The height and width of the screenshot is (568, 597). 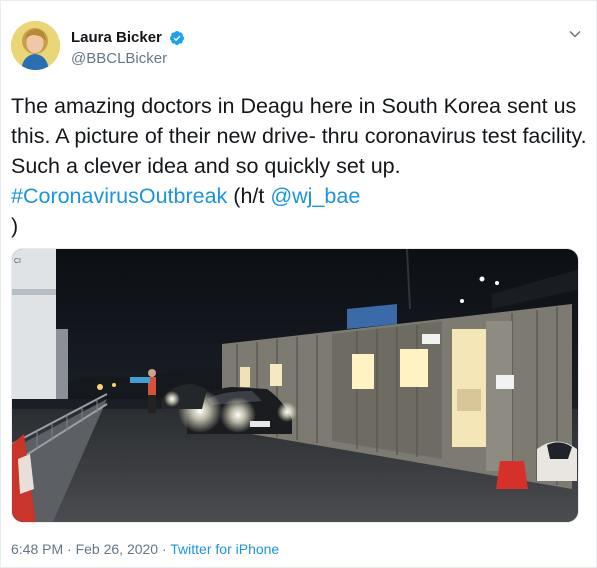 I want to click on verified-badge-icon, so click(x=177, y=37).